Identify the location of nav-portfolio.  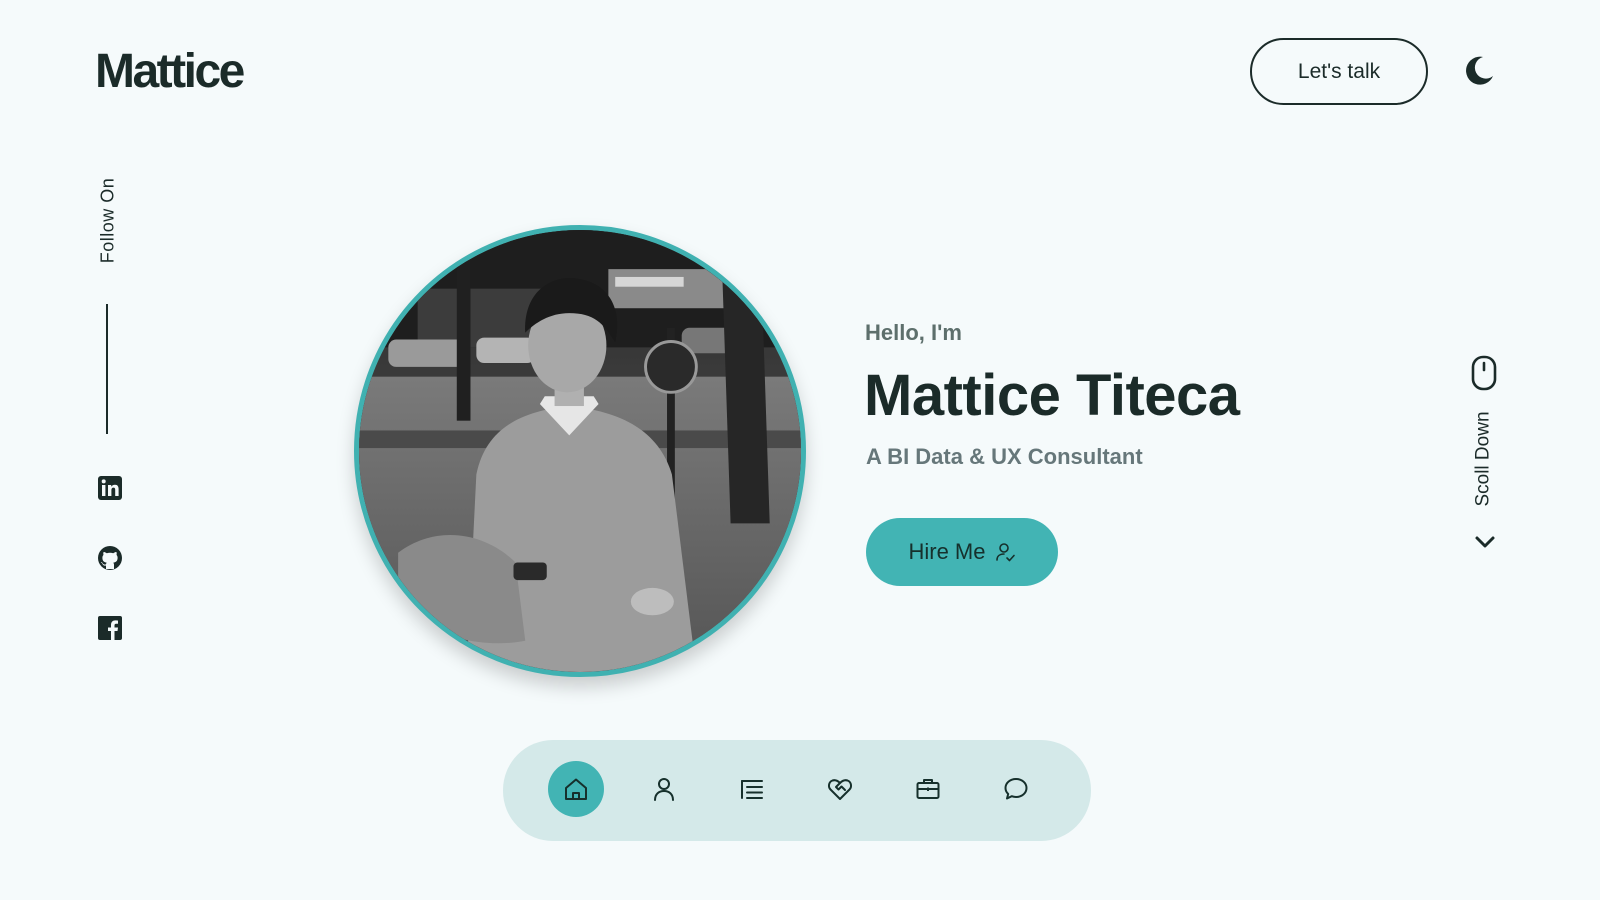
(928, 789).